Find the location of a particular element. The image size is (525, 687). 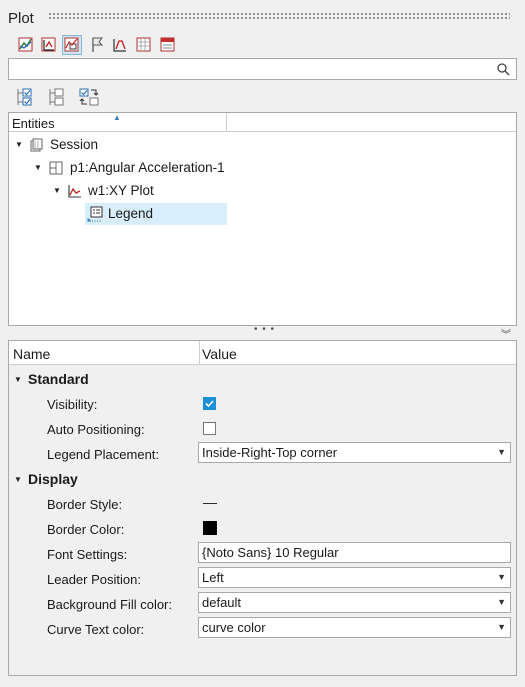

curve-text-color-label: Curve Text color: is located at coordinates (96, 629).